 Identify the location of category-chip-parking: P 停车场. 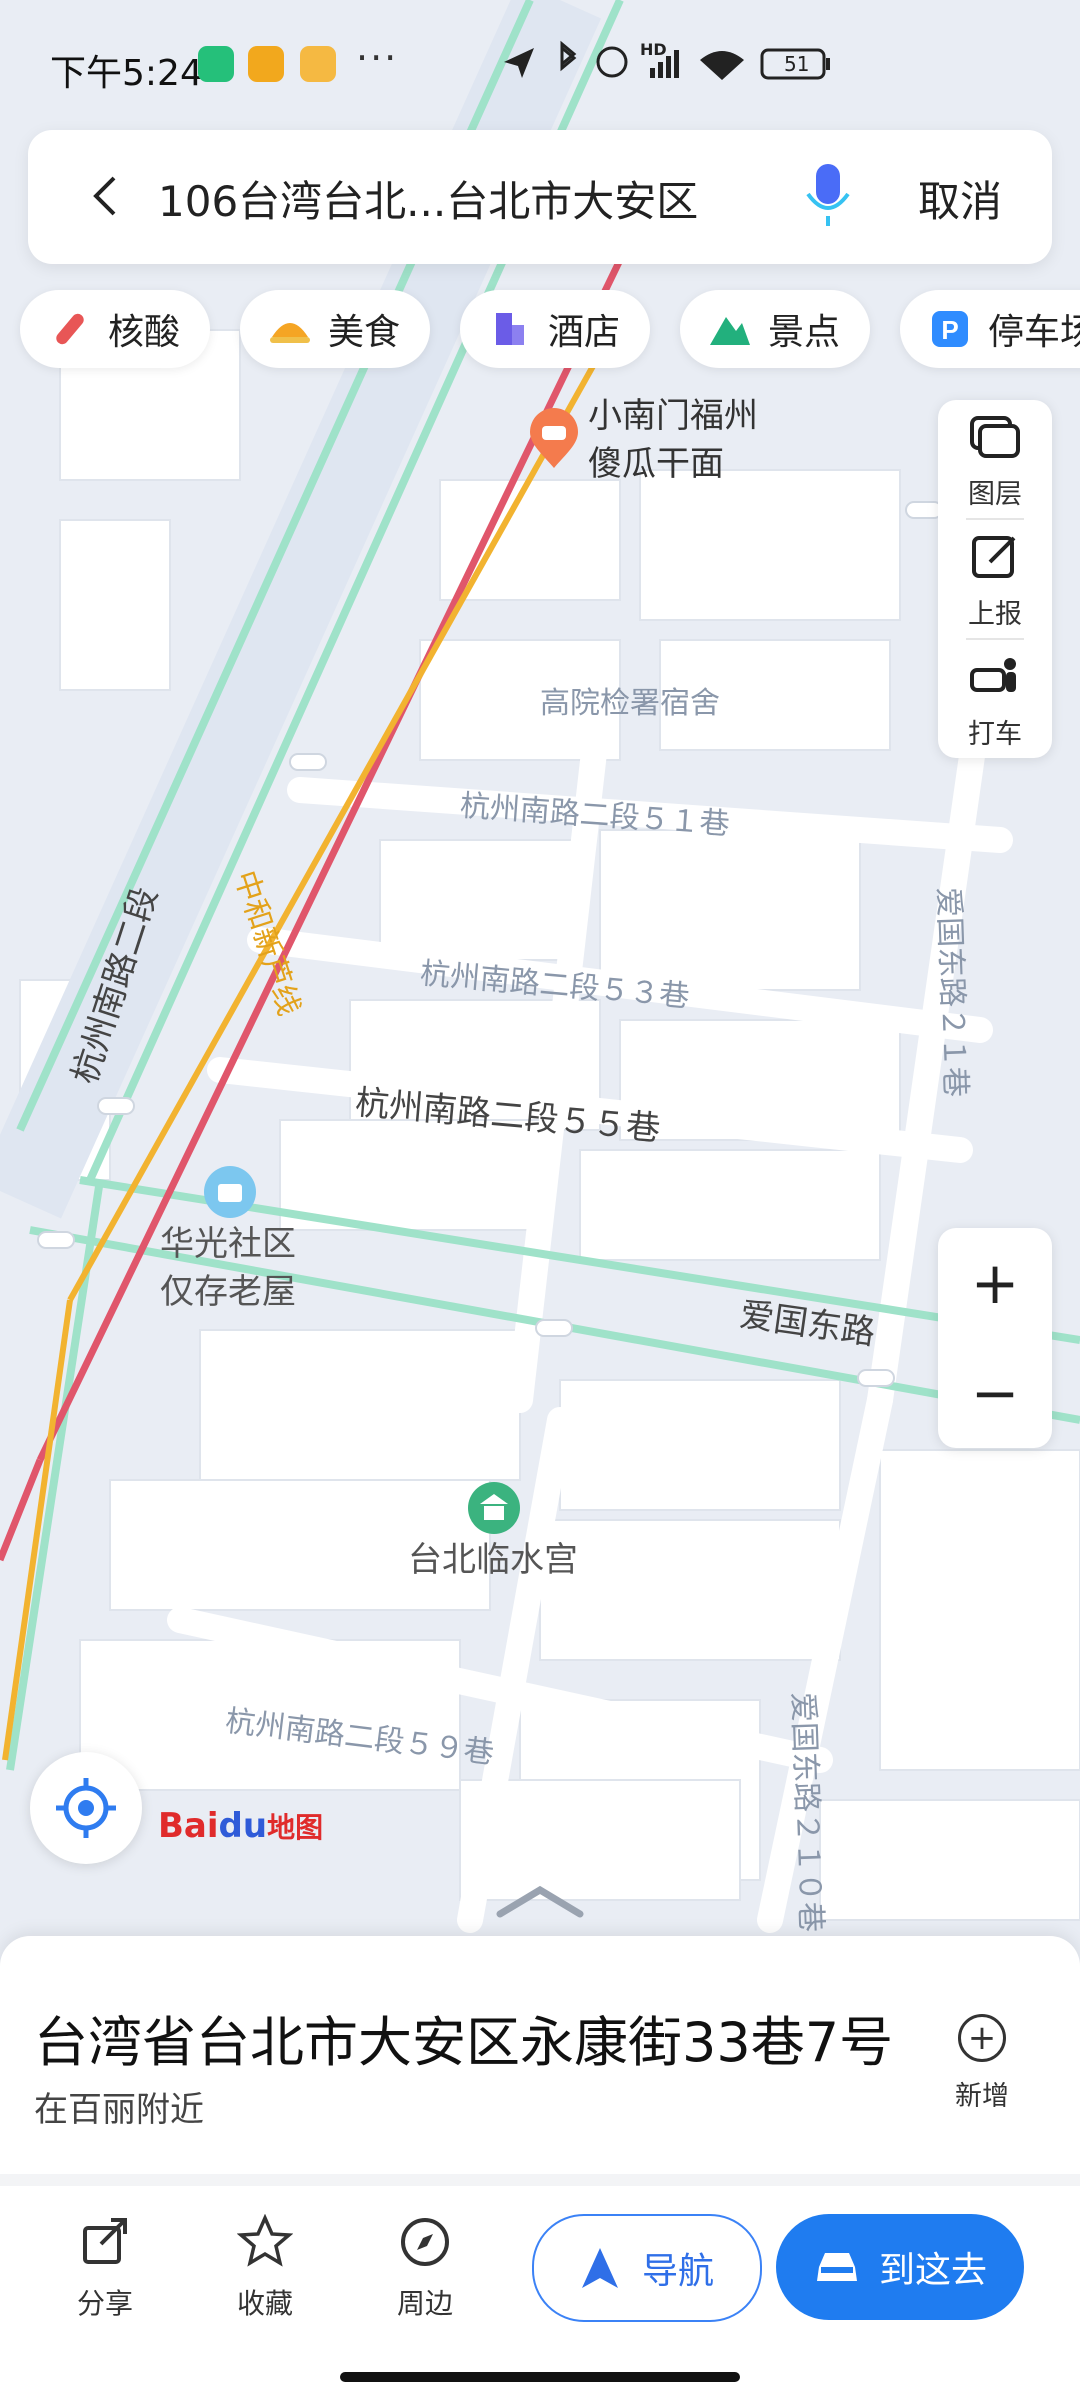
(990, 329).